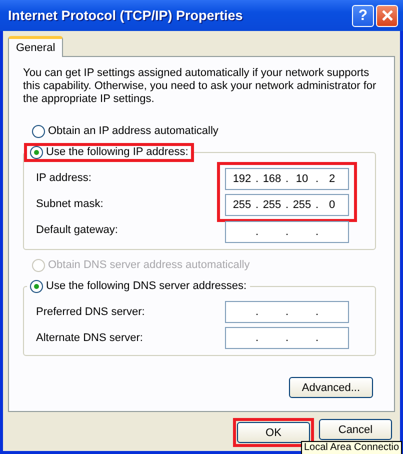 This screenshot has width=403, height=454. Describe the element at coordinates (109, 152) in the screenshot. I see `radio-option: Use the following IP address:` at that location.